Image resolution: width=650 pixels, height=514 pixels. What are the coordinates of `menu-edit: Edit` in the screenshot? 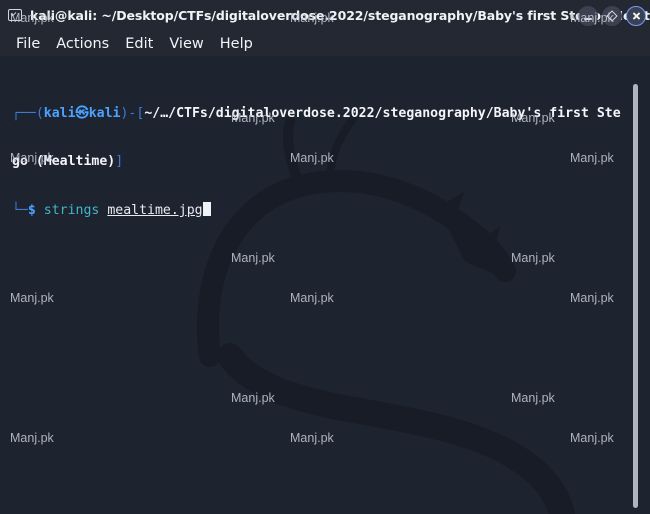 It's located at (139, 44).